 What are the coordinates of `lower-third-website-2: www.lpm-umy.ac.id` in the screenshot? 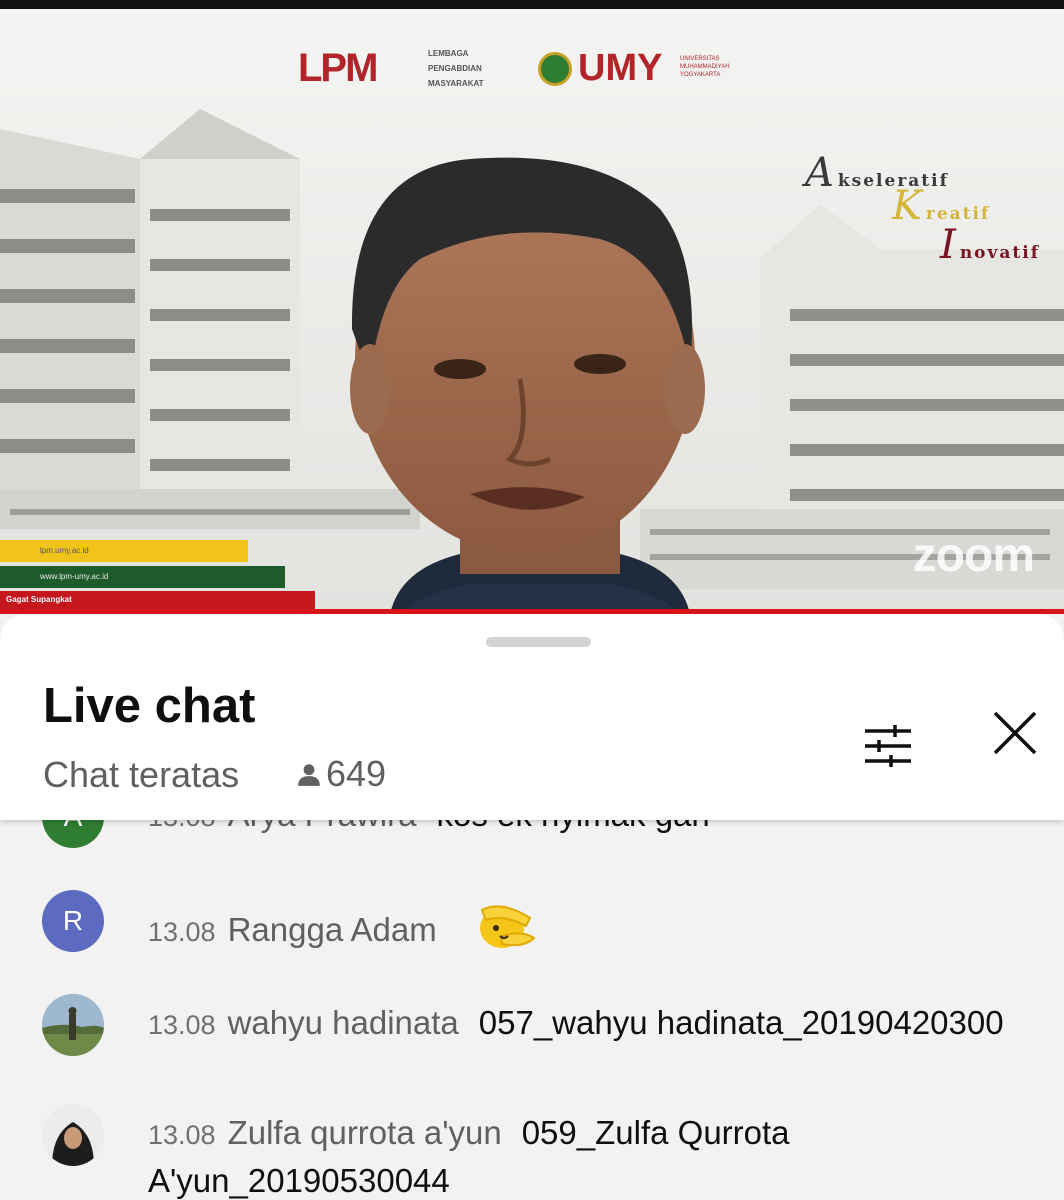 It's located at (142, 577).